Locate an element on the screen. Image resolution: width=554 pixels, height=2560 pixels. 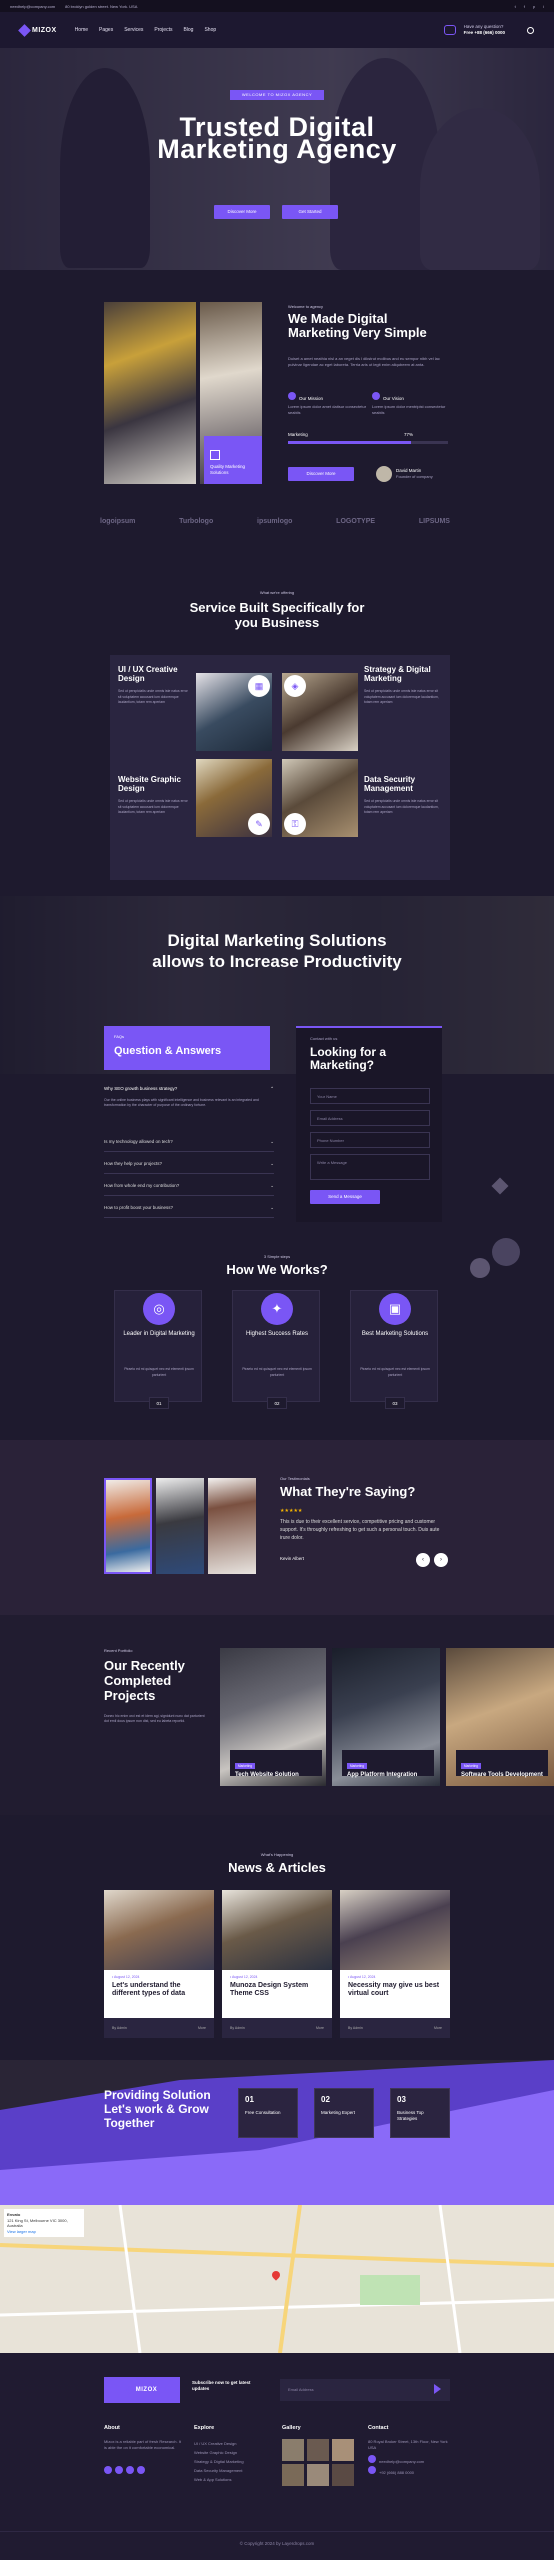
news-image is located at coordinates (159, 1930).